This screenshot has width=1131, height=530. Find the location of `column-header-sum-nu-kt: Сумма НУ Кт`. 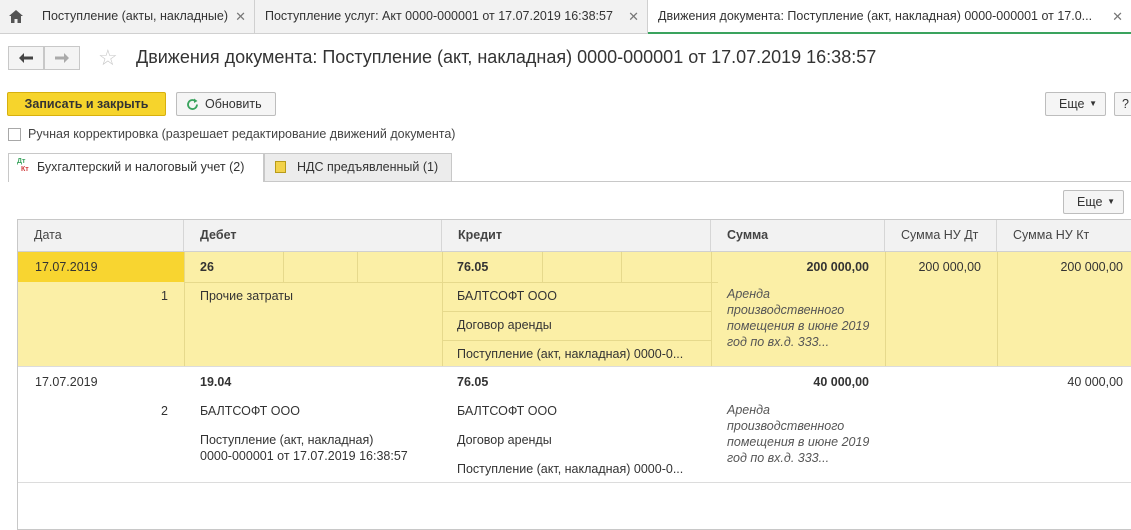

column-header-sum-nu-kt: Сумма НУ Кт is located at coordinates (1064, 235).